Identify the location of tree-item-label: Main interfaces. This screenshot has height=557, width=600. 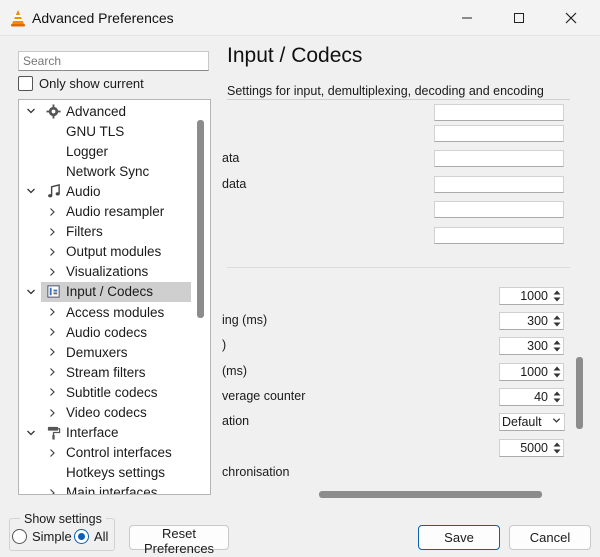
(112, 490).